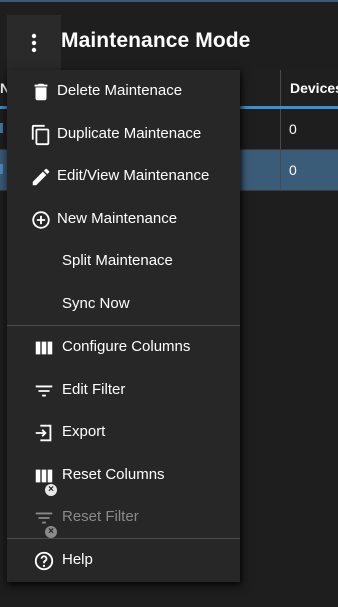 The image size is (338, 607). I want to click on column-header-devices: Devices, so click(309, 88).